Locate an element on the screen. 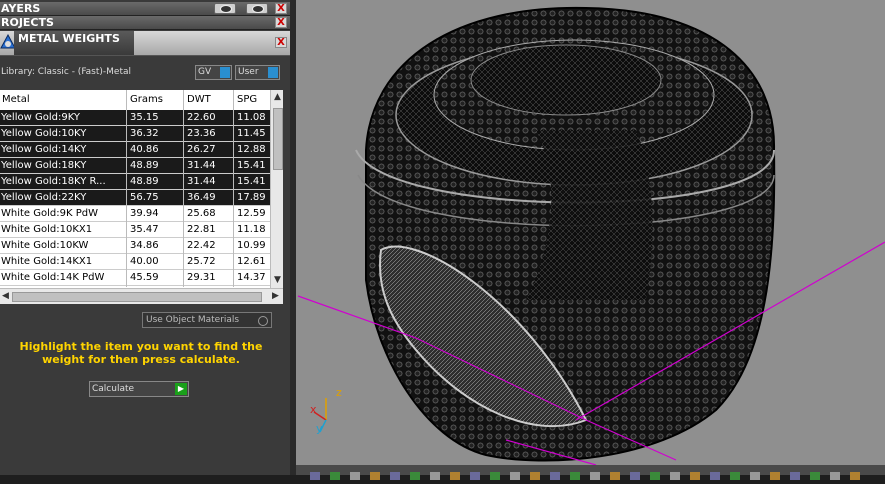  cell-grams: 35.47 is located at coordinates (144, 229).